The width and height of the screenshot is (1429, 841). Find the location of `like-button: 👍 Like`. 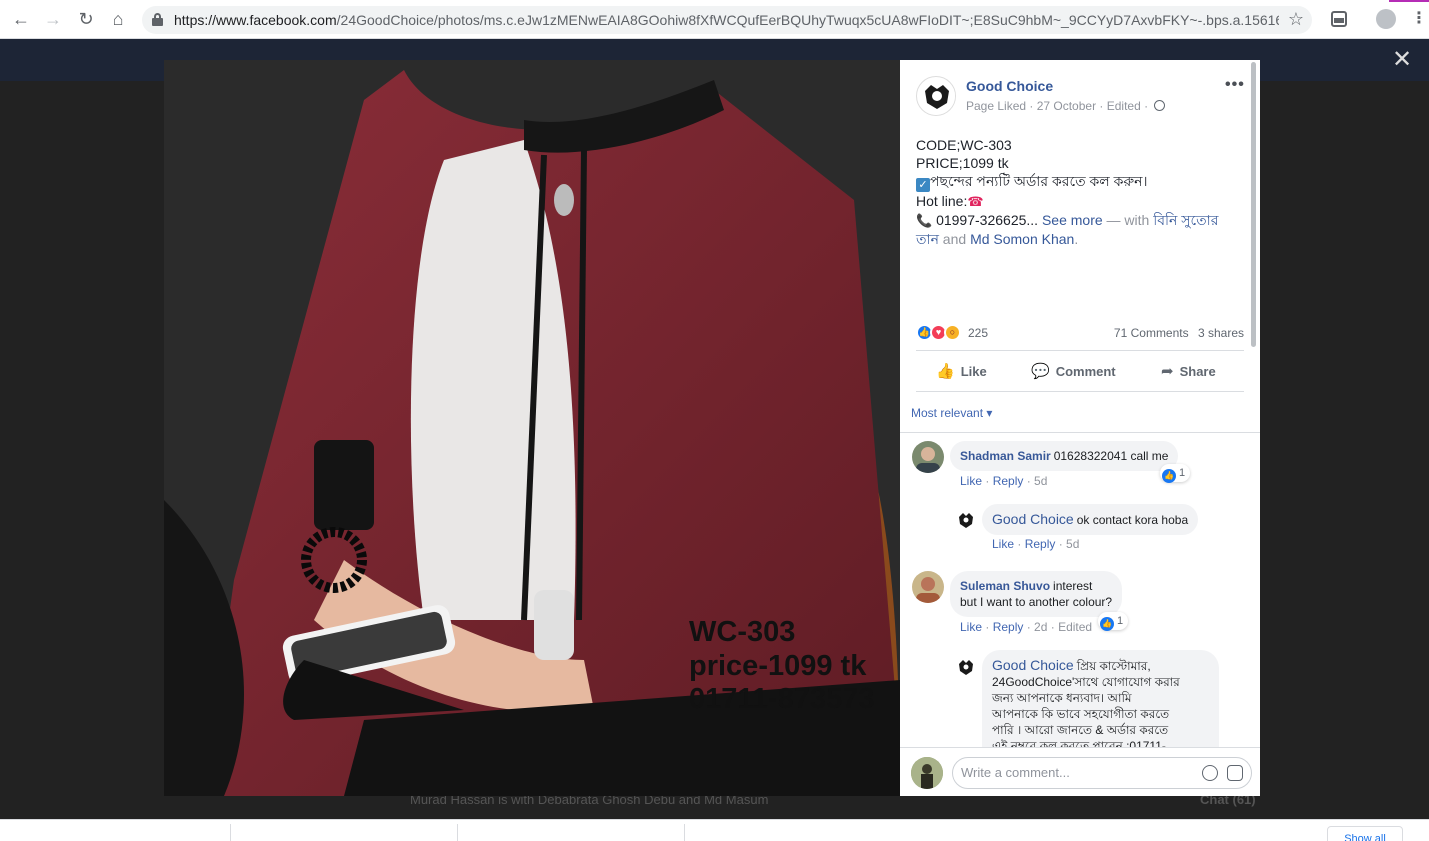

like-button: 👍 Like is located at coordinates (961, 371).